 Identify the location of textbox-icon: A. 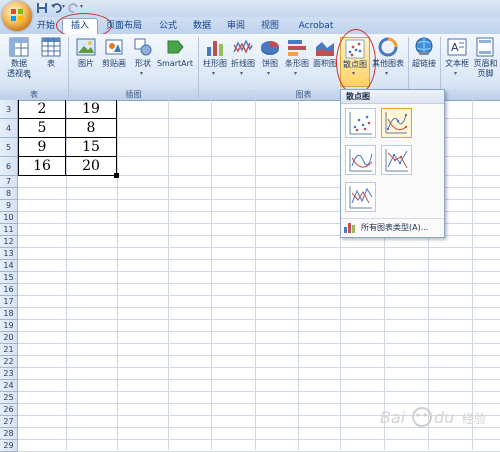
(457, 47).